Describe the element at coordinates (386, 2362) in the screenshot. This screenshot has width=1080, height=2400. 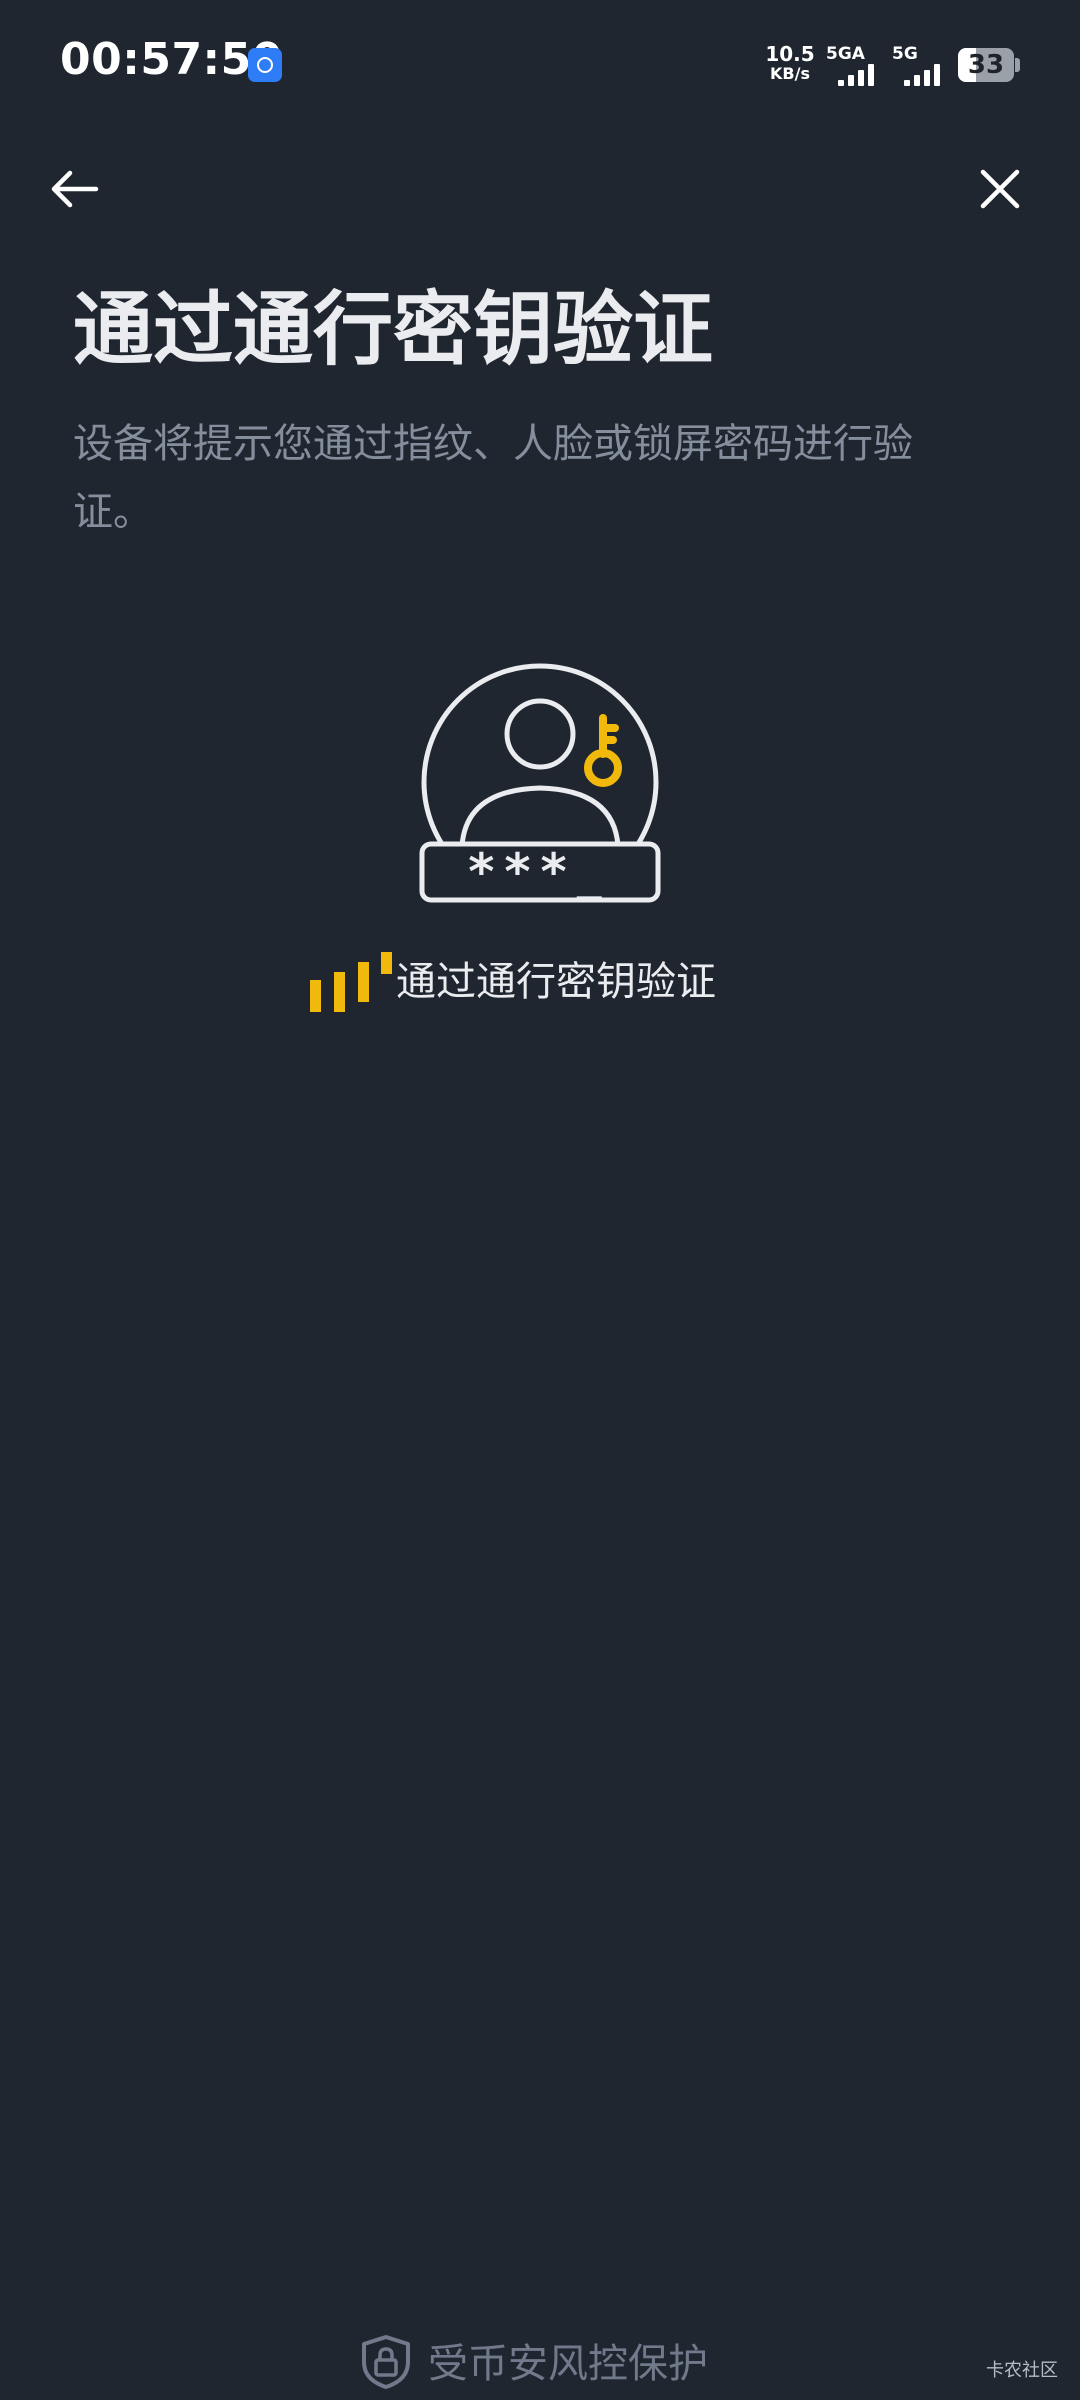
I see `shield-lock-icon` at that location.